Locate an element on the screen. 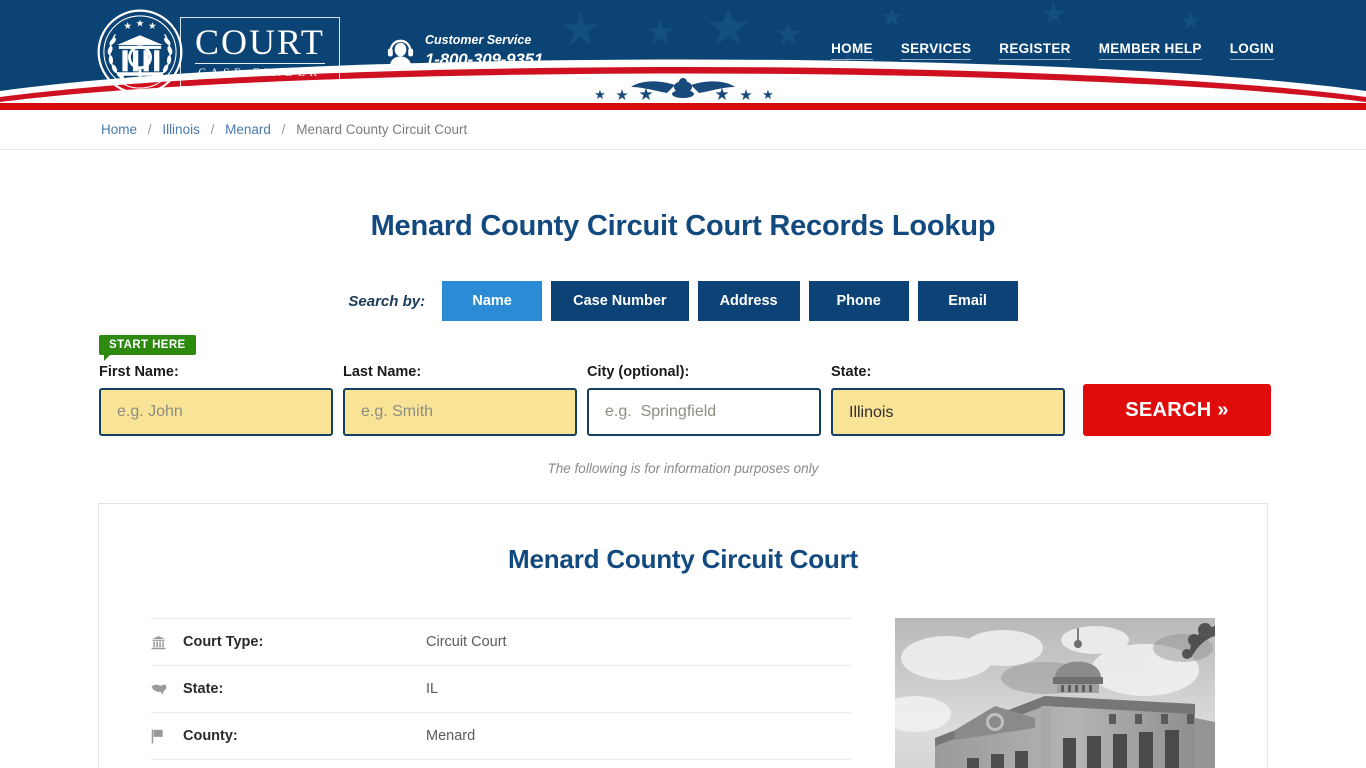  courthouse-icon is located at coordinates (167, 642).